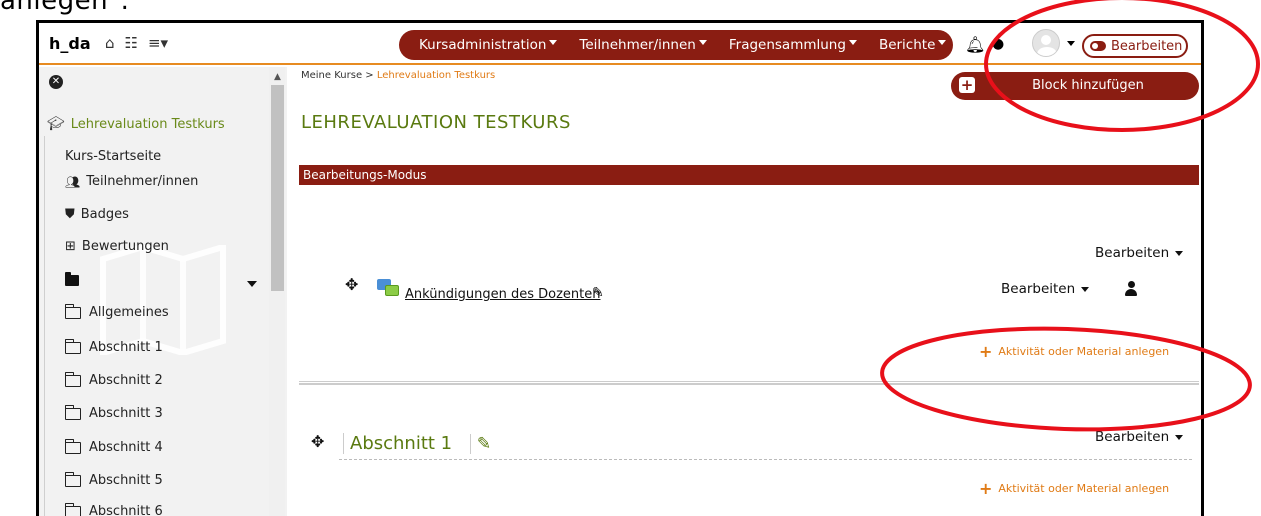 The width and height of the screenshot is (1261, 516). Describe the element at coordinates (749, 175) in the screenshot. I see `edit-mode-banner: Bearbeitungs-Modus` at that location.